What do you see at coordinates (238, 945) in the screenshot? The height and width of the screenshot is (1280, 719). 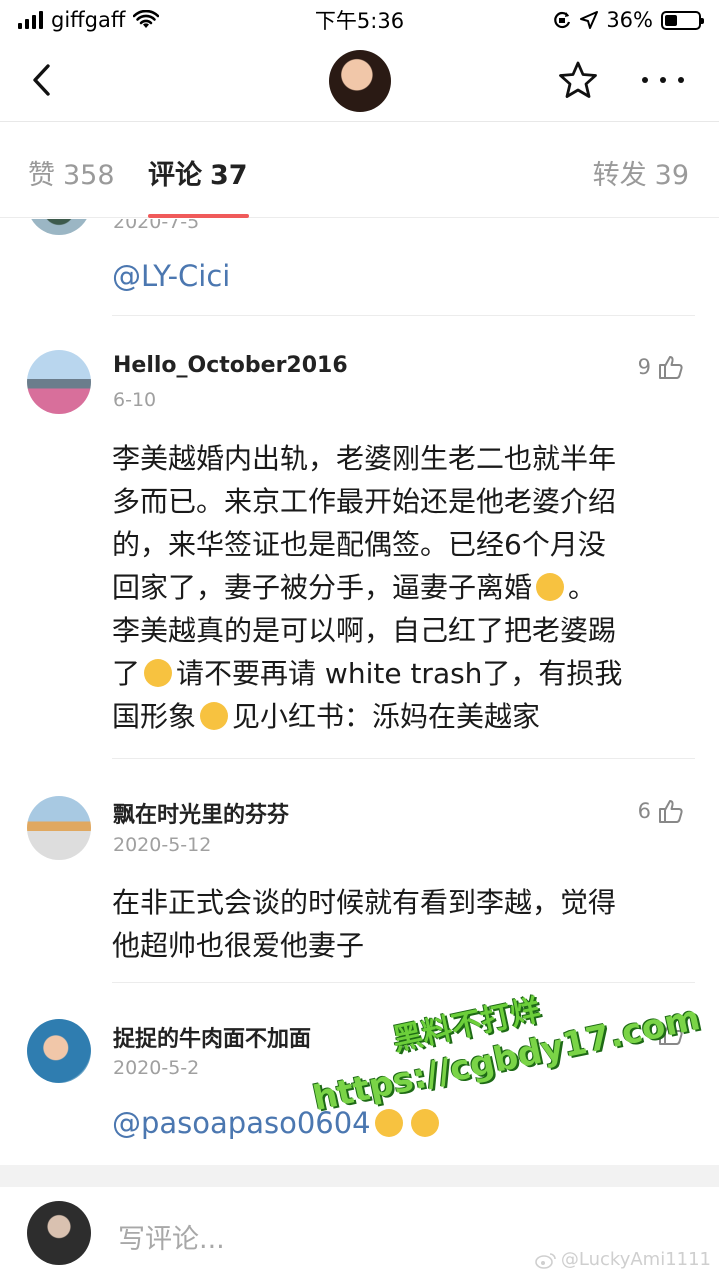 I see `comment-line: 他超帅也很爱他妻子` at bounding box center [238, 945].